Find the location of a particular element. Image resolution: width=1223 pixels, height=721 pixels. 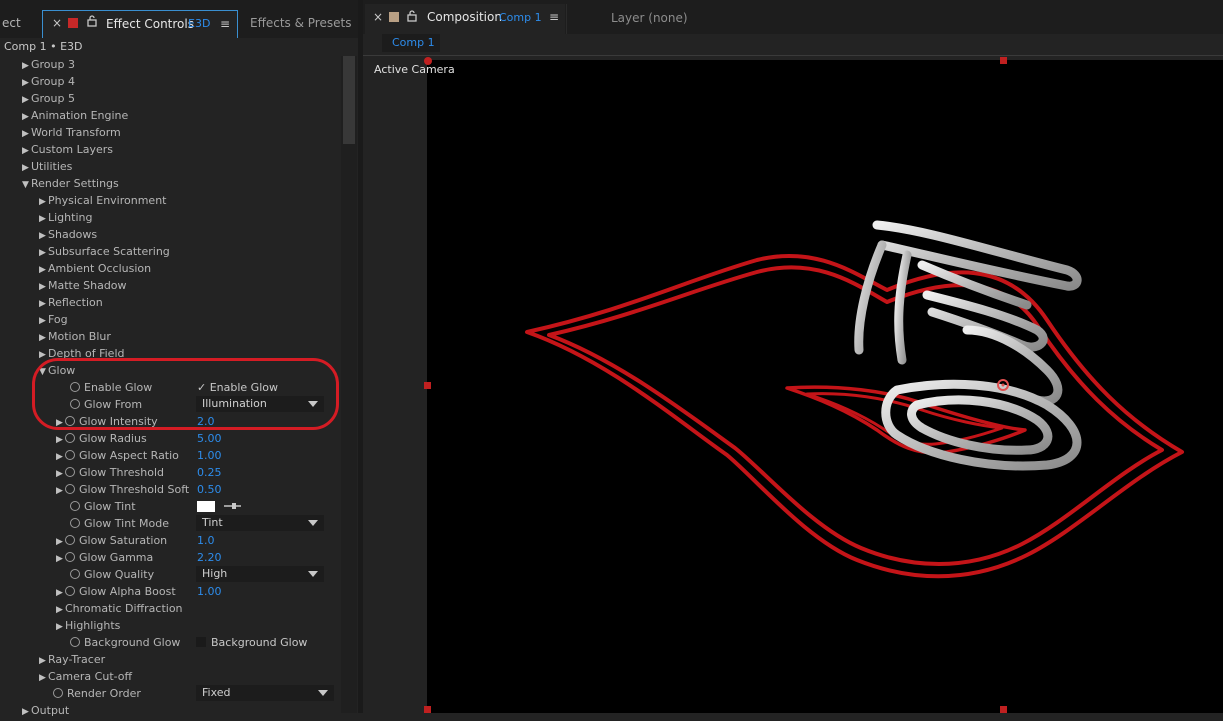

tree-item-fog: ▶ Fog is located at coordinates (53, 319).